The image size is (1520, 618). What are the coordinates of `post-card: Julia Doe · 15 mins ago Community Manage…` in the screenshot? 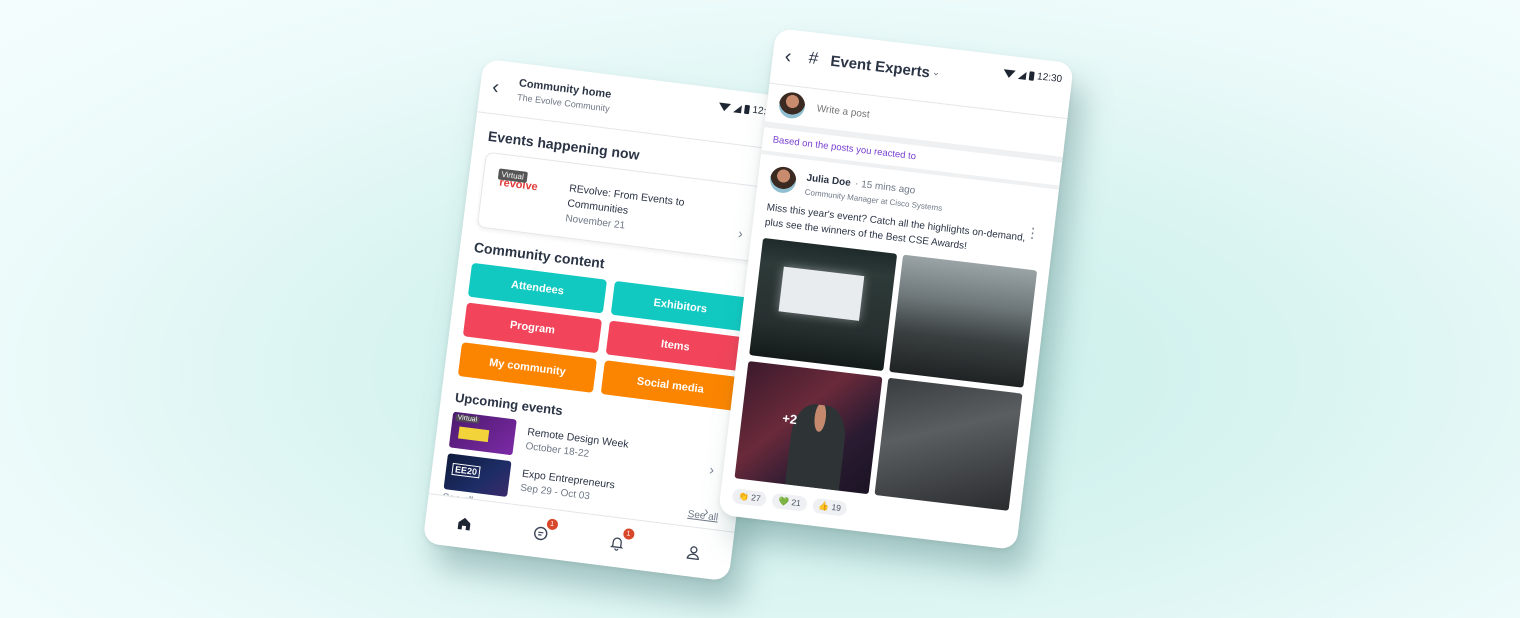 It's located at (889, 349).